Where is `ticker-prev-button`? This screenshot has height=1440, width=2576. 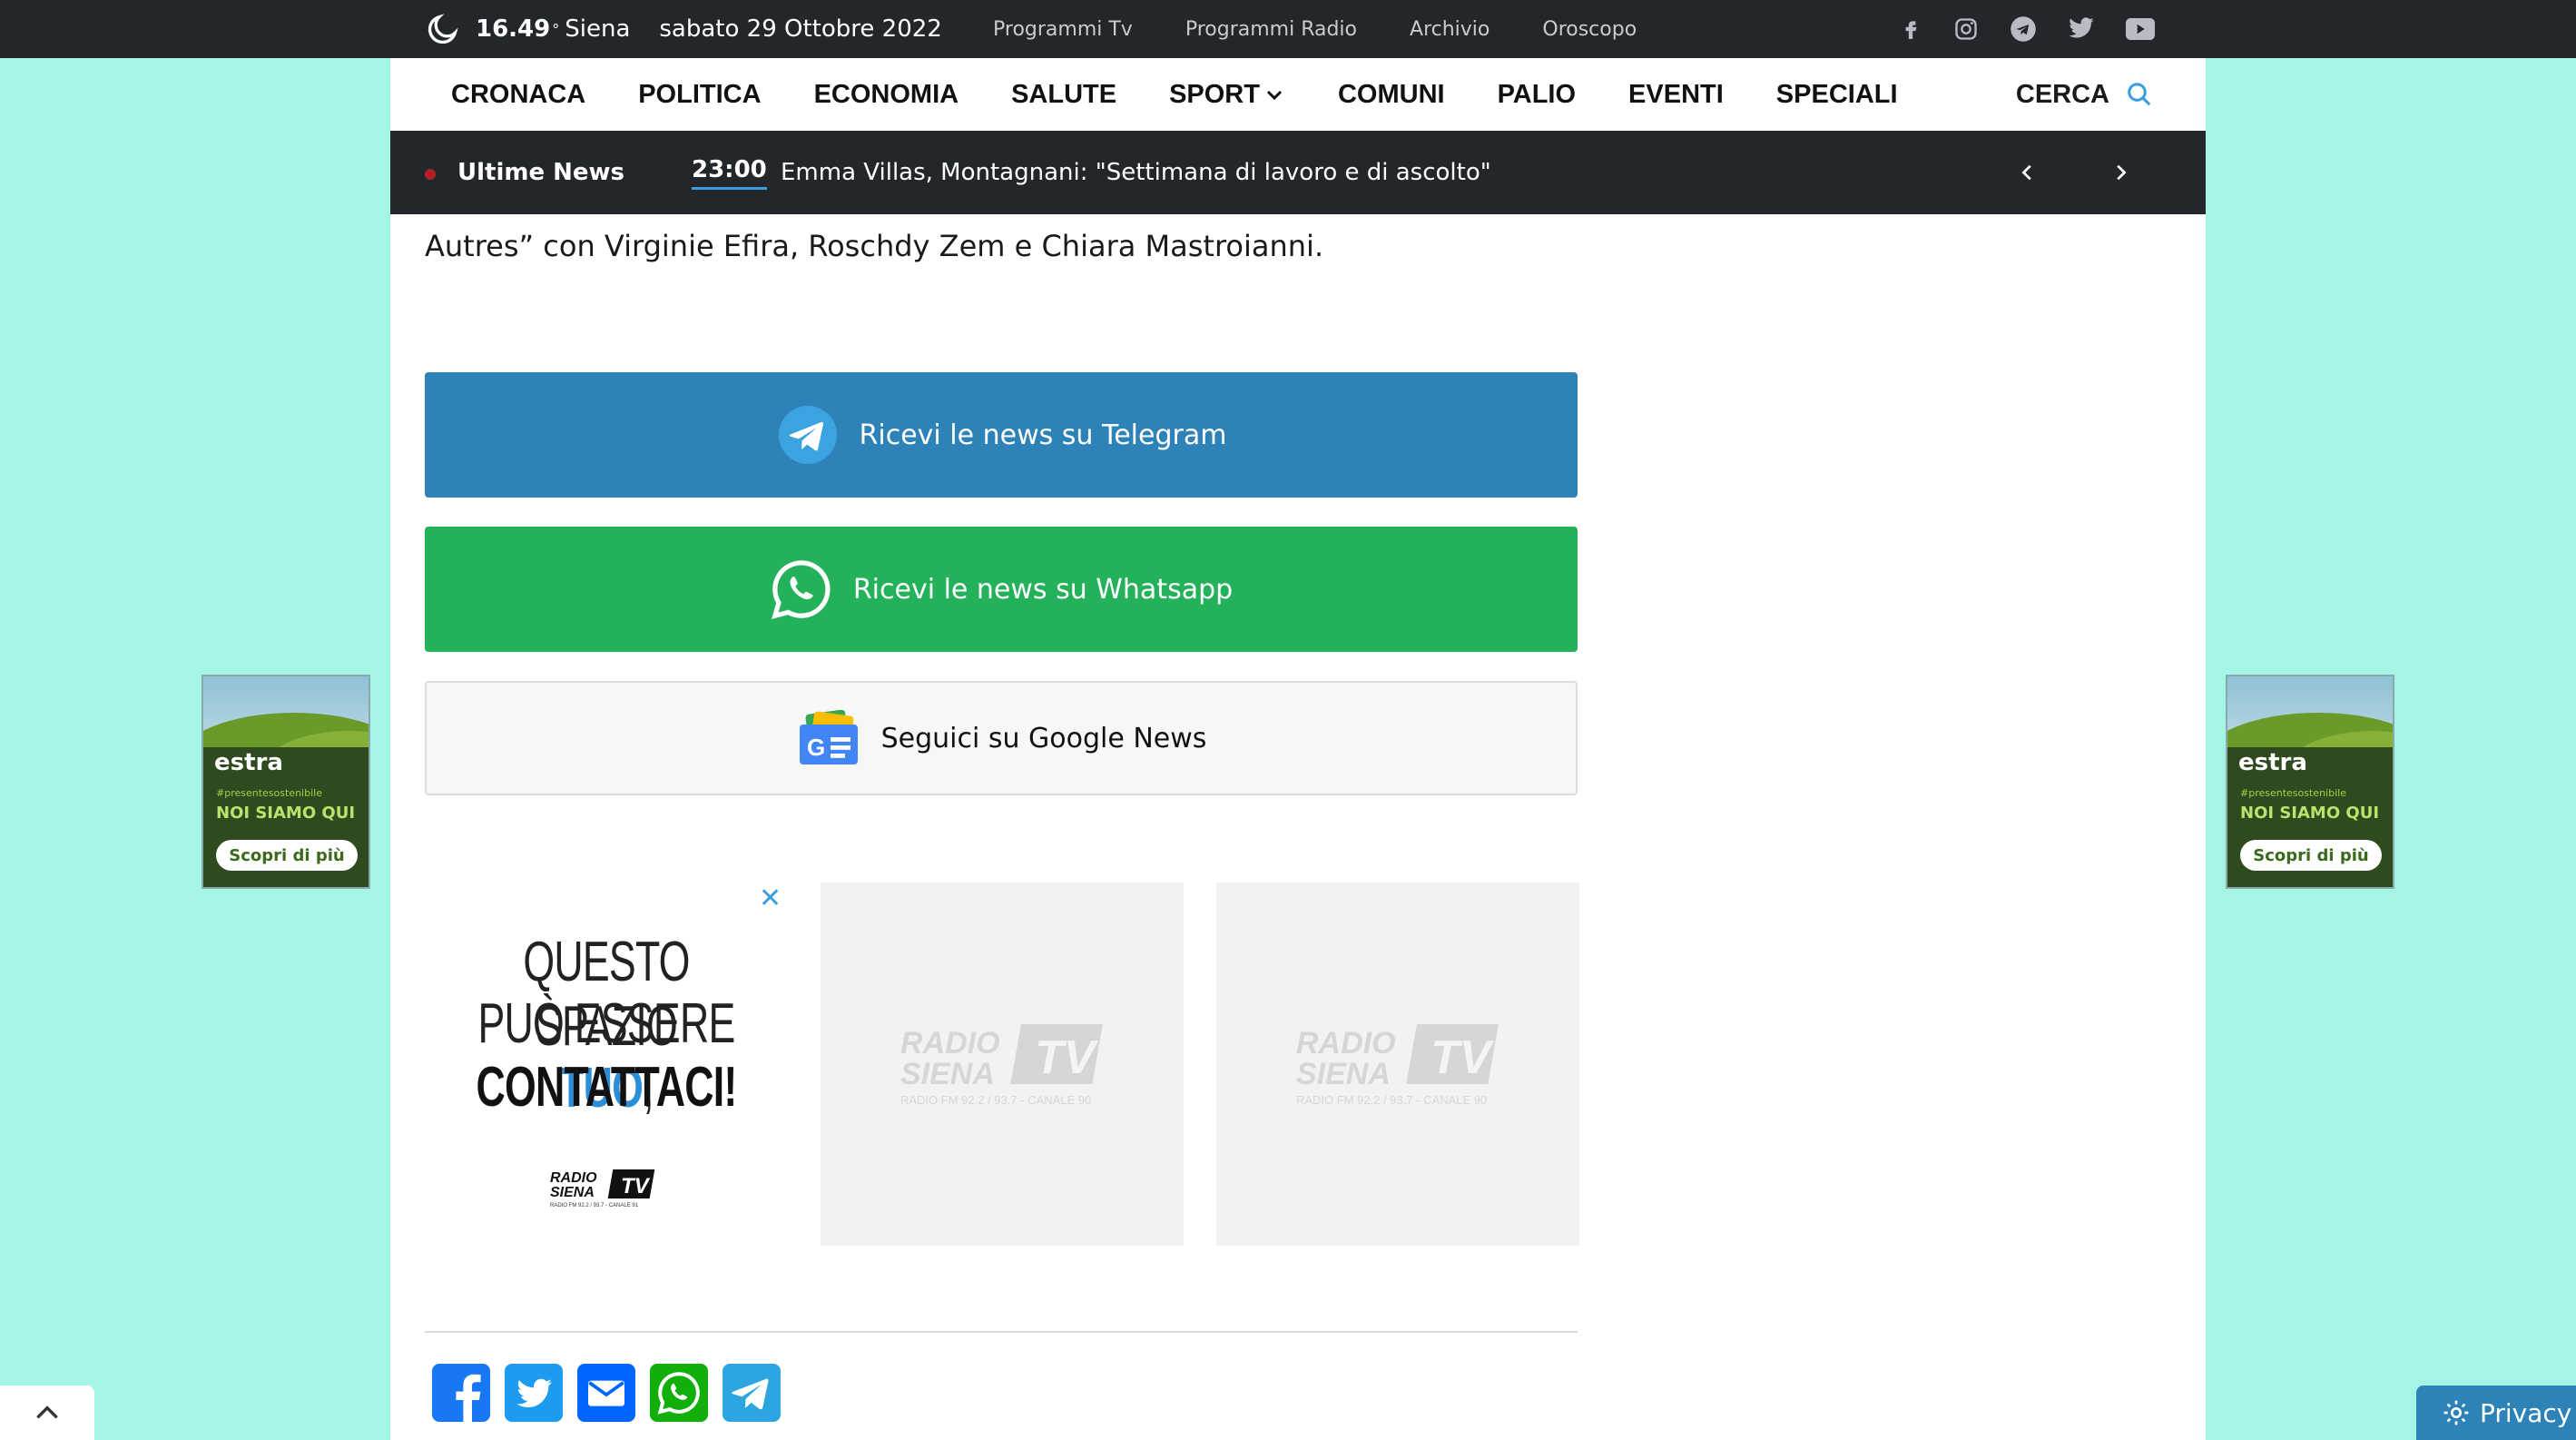
ticker-prev-button is located at coordinates (2027, 172).